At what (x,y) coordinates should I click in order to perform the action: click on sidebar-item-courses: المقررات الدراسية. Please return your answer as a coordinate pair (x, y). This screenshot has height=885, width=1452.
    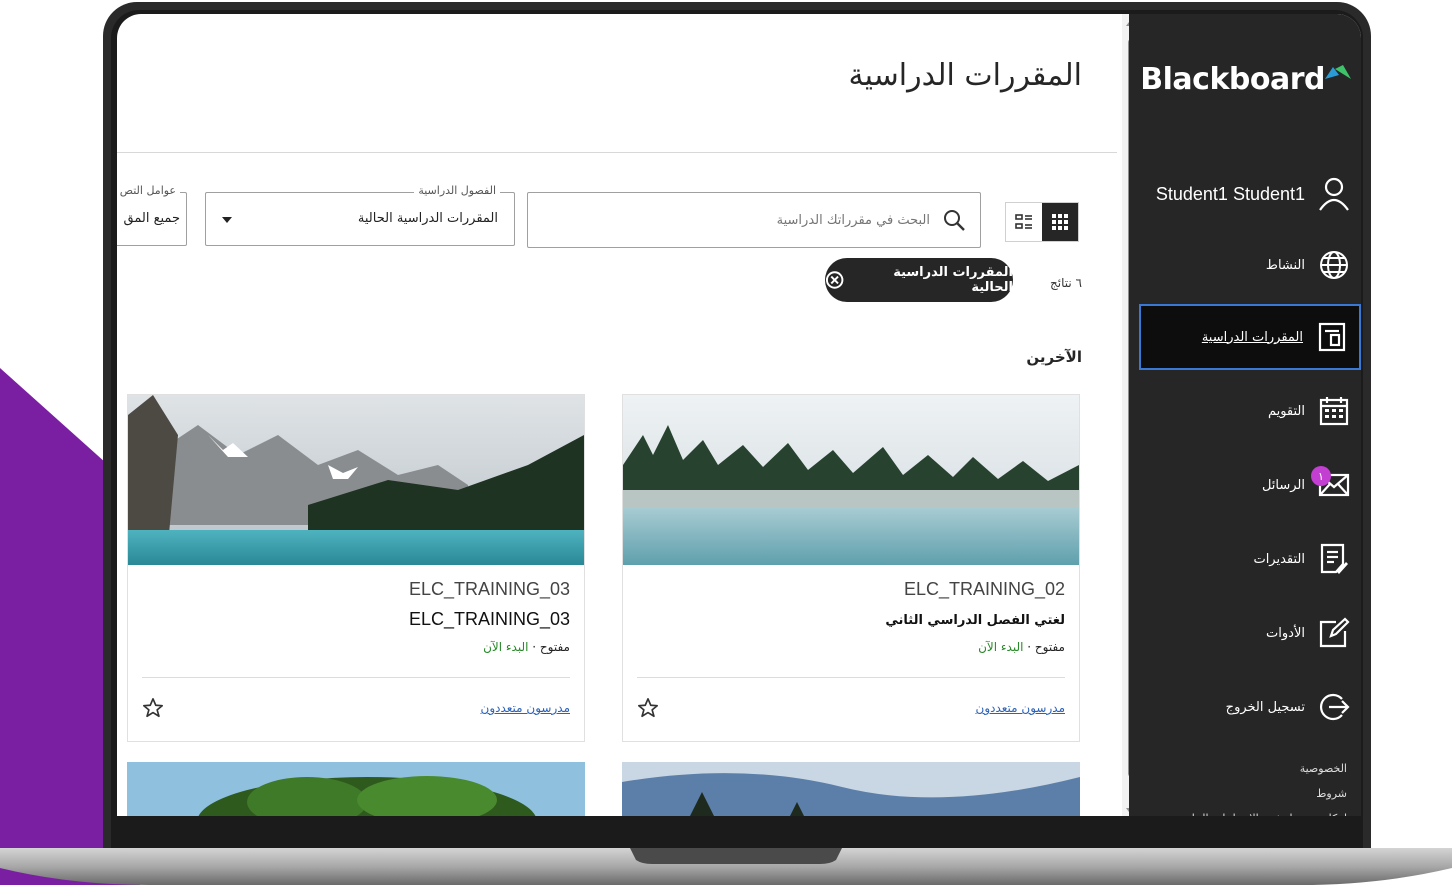
    Looking at the image, I should click on (1250, 337).